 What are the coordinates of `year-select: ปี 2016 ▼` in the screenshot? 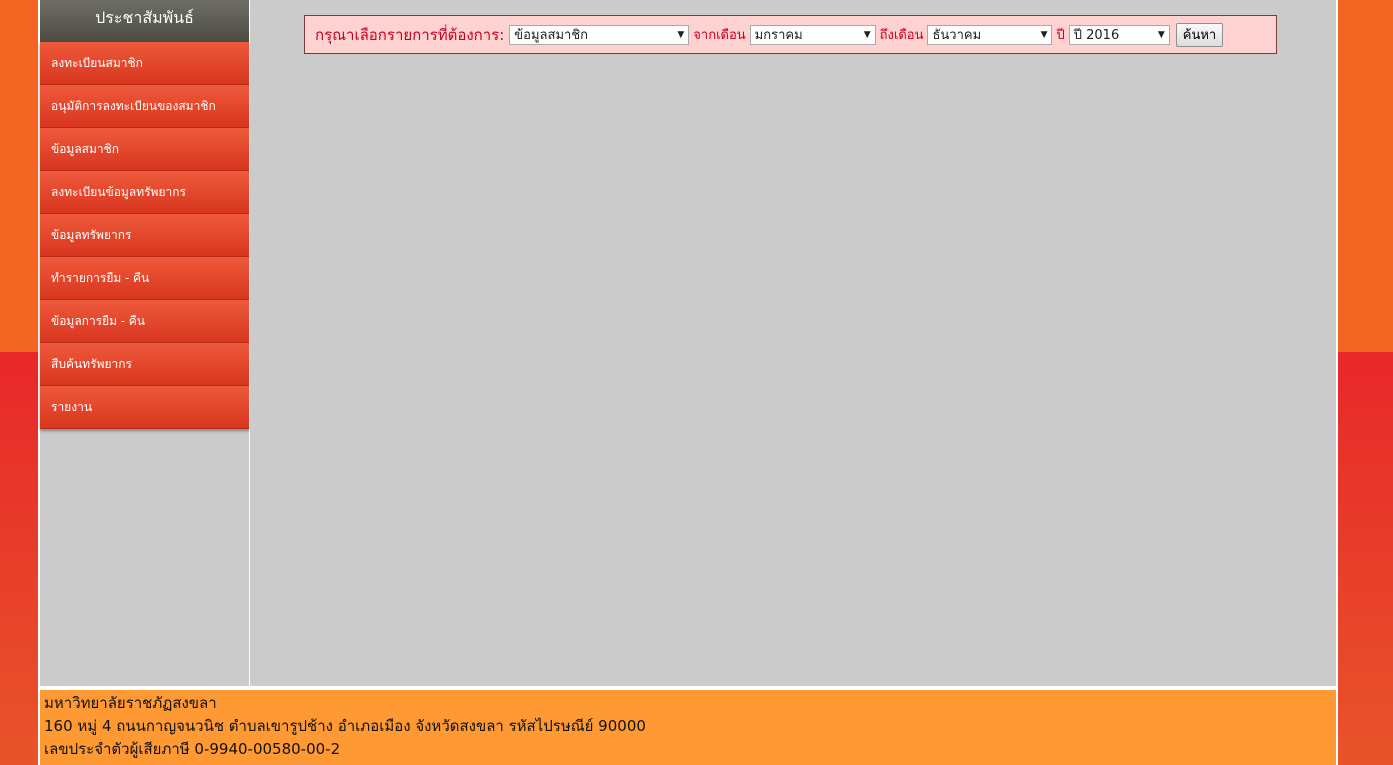 It's located at (1119, 34).